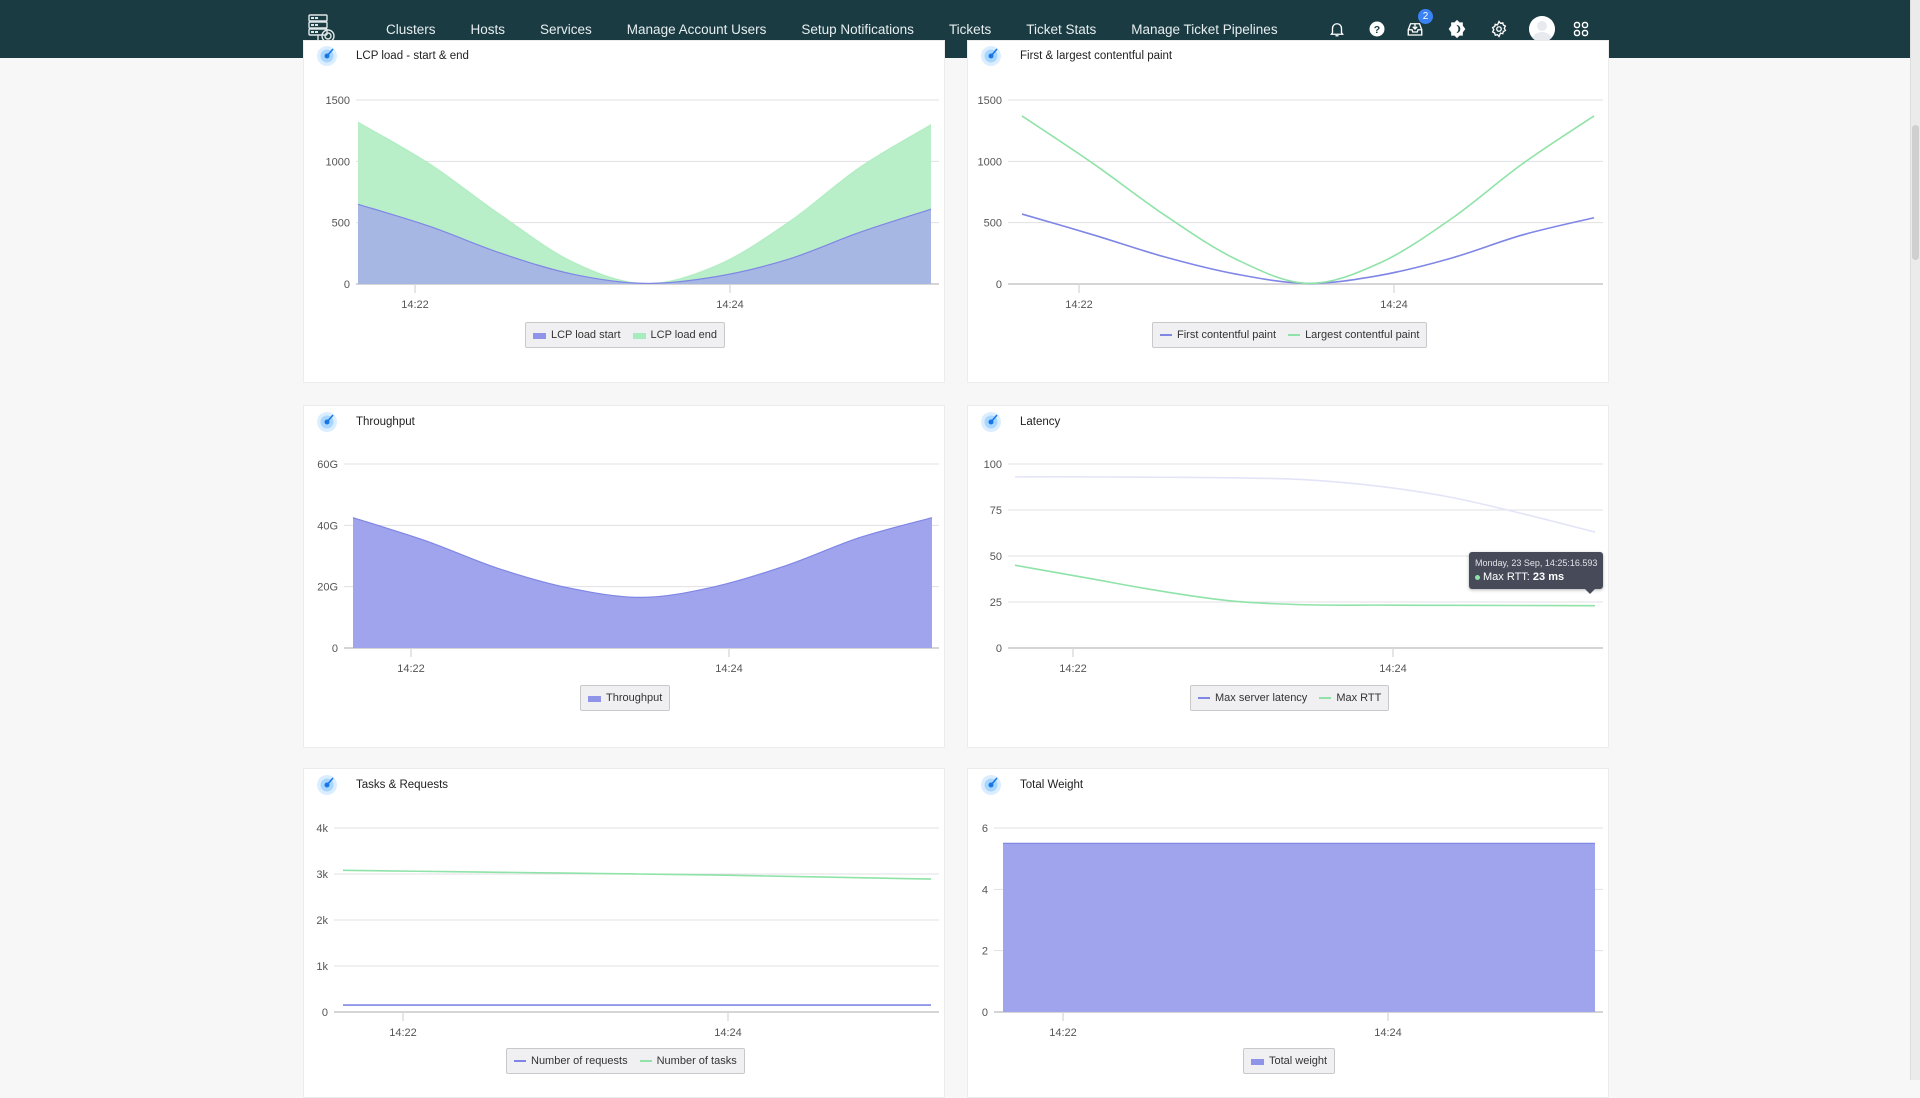 This screenshot has width=1920, height=1098. Describe the element at coordinates (586, 335) in the screenshot. I see `legend-label: LCP load start` at that location.